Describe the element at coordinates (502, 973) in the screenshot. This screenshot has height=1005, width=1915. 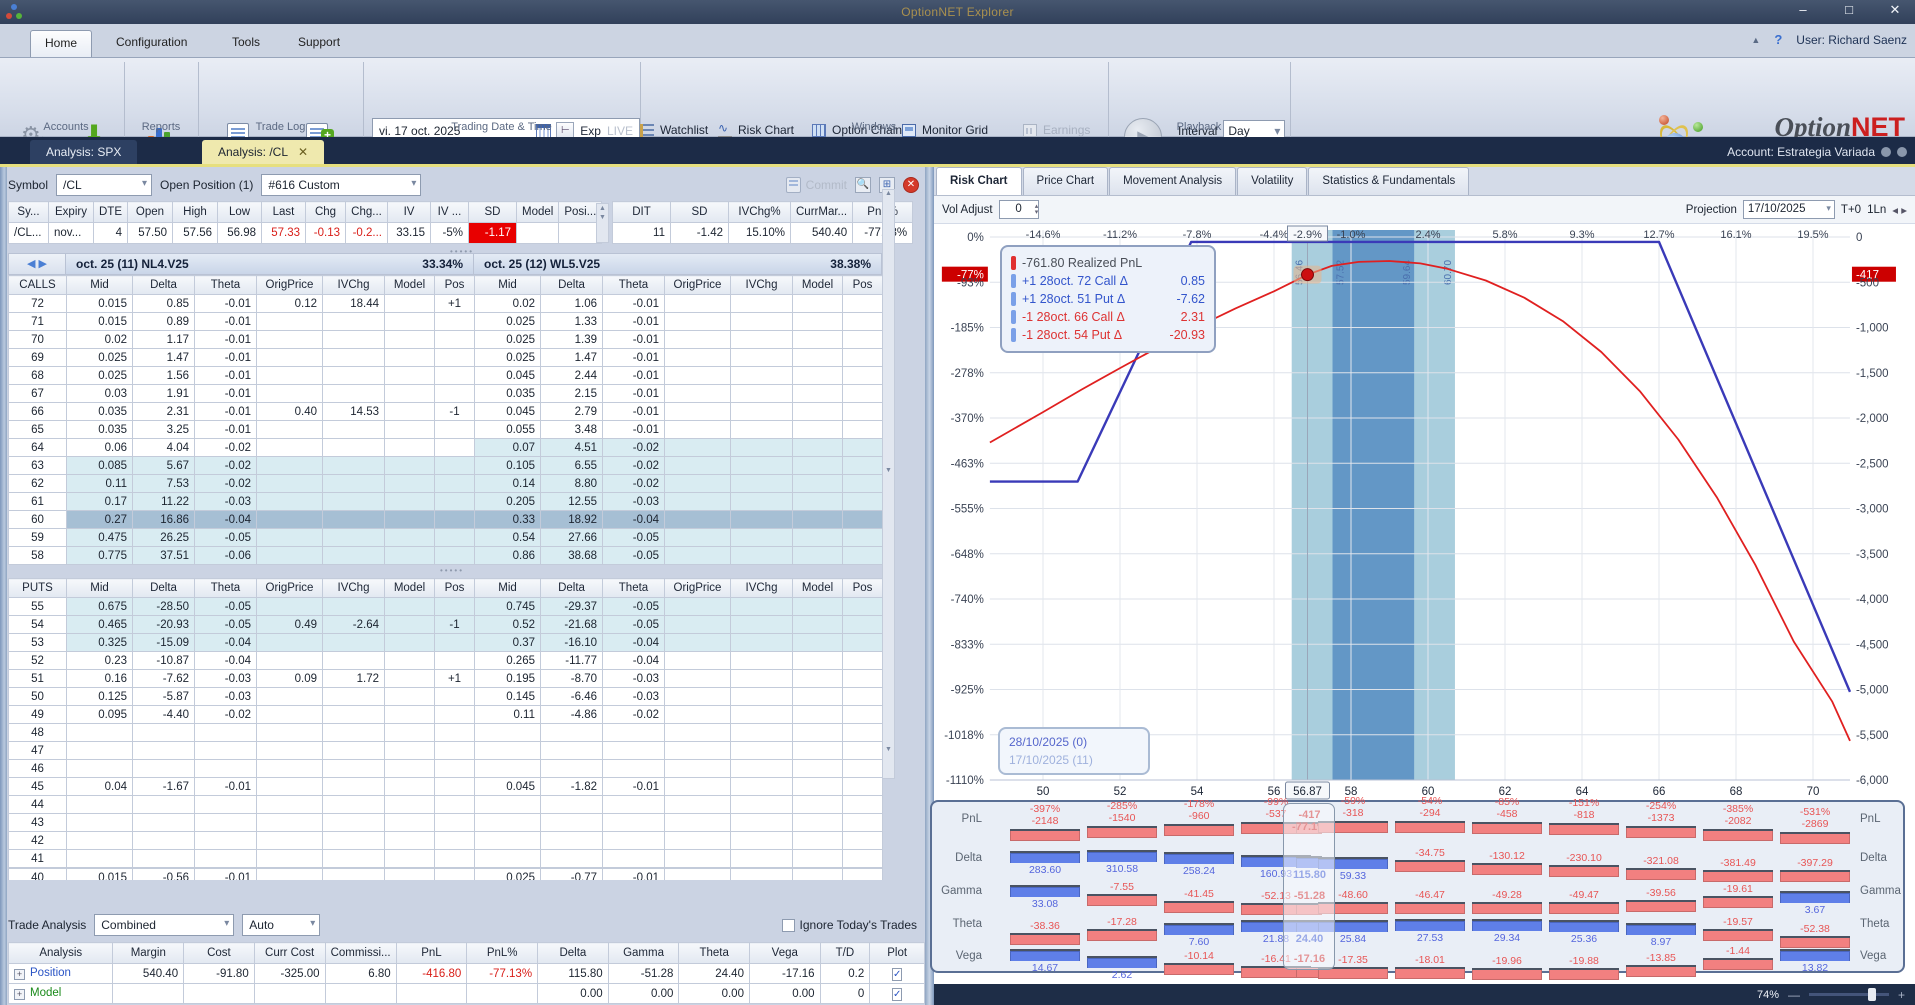
I see `analysis-cell: -77.13%` at that location.